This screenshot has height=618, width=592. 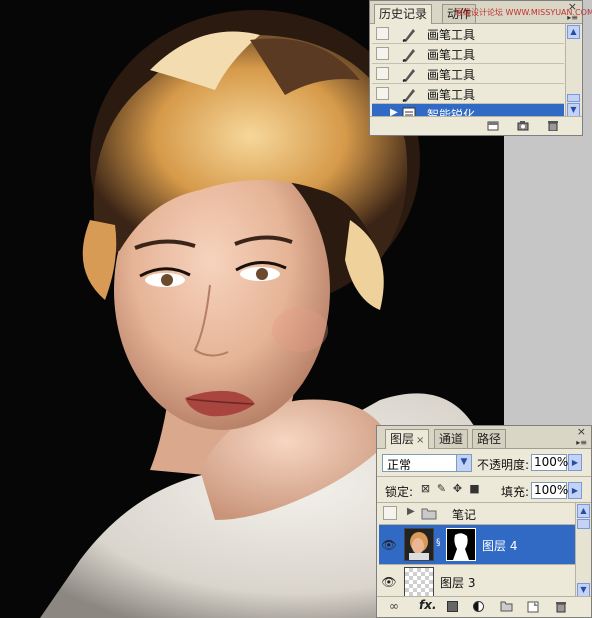 What do you see at coordinates (523, 125) in the screenshot?
I see `snapshot-camera-icon` at bounding box center [523, 125].